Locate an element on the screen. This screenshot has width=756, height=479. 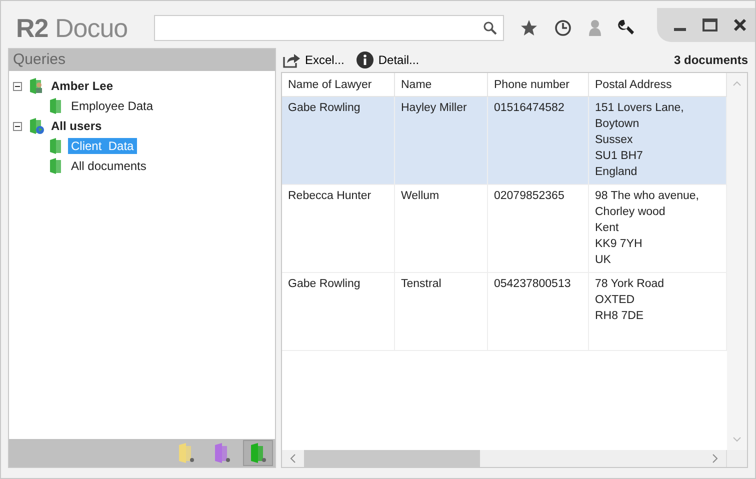
table-cell: Tenstral is located at coordinates (441, 311).